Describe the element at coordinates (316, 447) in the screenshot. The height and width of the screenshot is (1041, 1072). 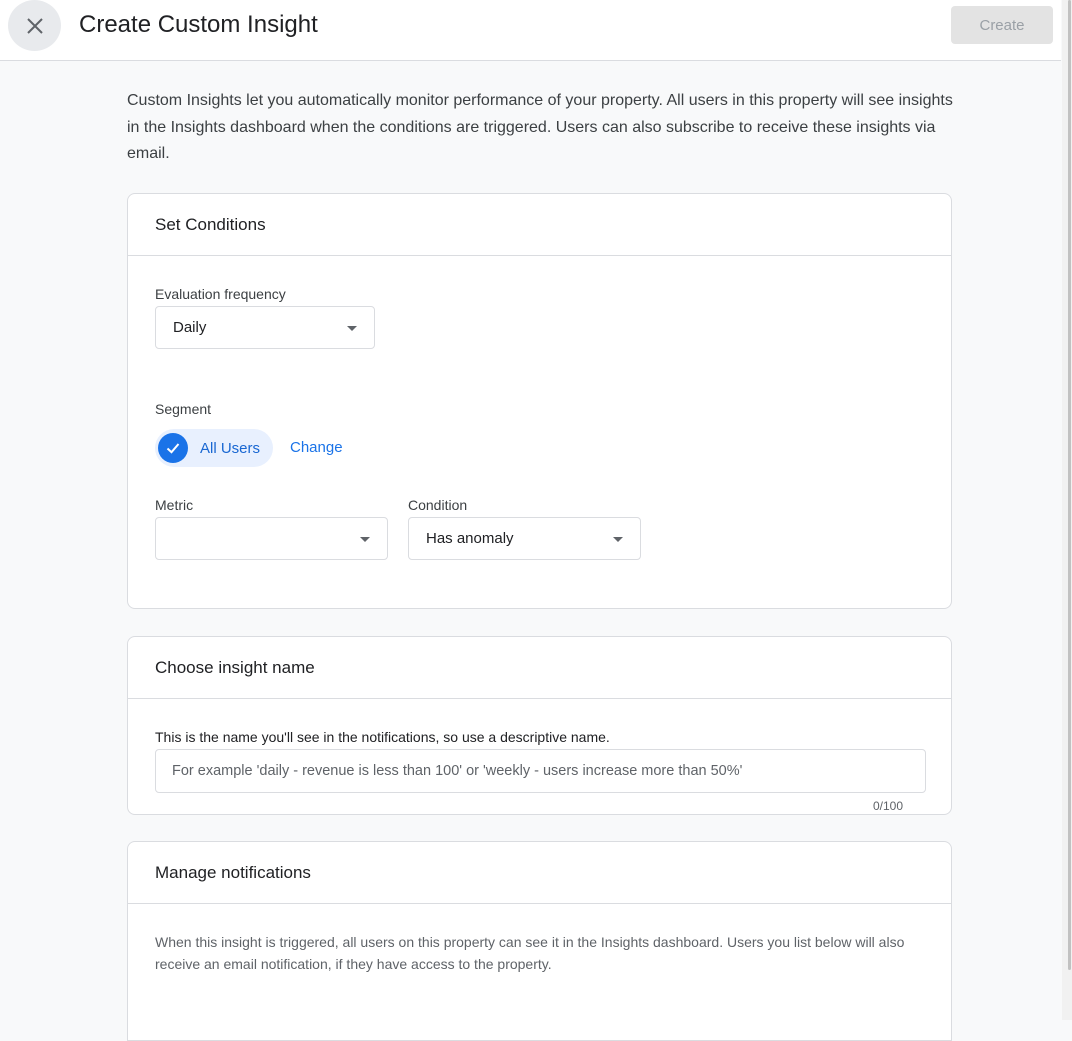
I see `change-segment-link: Change` at that location.